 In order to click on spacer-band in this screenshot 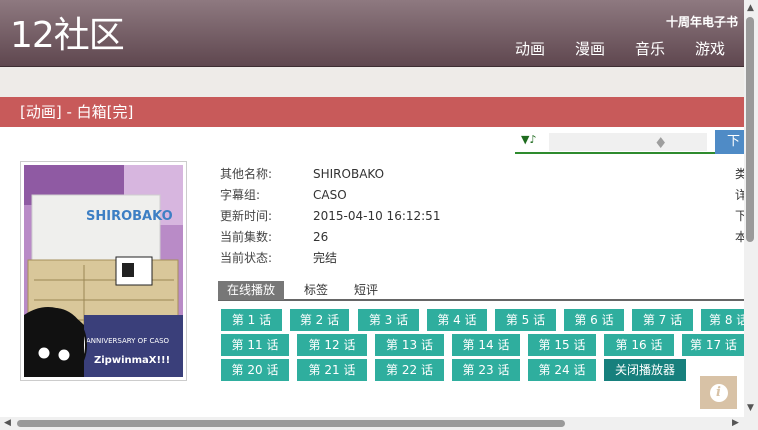, I will do `click(379, 82)`.